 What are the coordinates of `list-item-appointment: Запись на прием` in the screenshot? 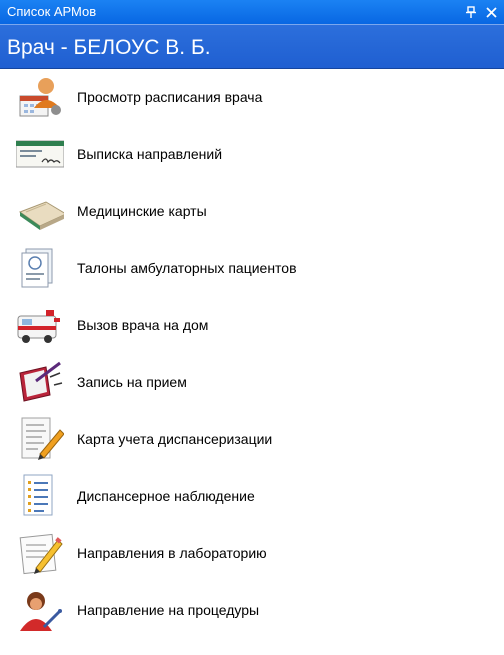 It's located at (252, 382).